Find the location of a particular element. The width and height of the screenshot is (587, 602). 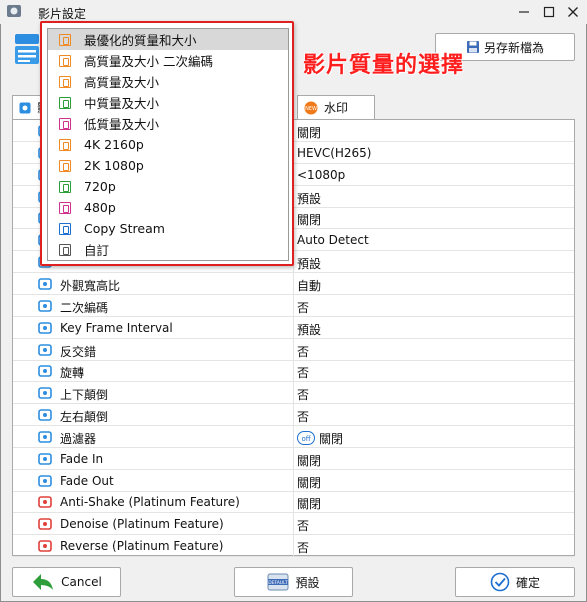

quality-option-label: 高質量及大小 二次編碼 is located at coordinates (148, 61).